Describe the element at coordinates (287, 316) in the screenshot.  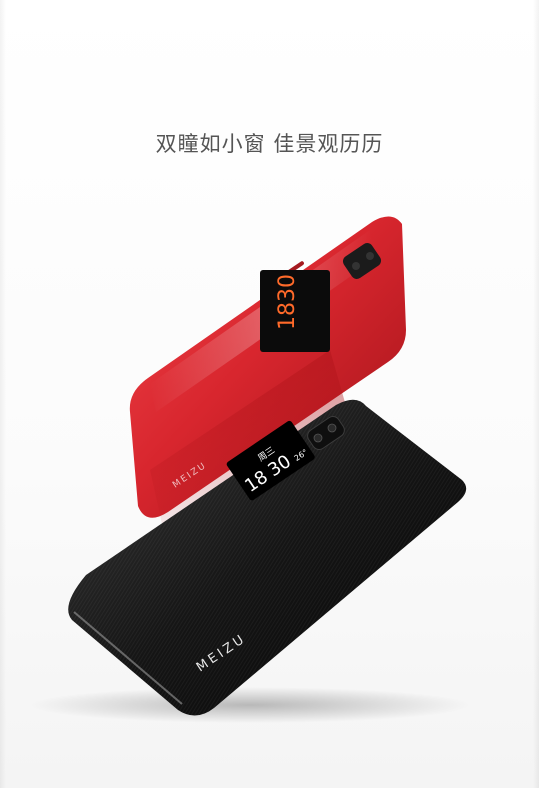
I see `red-screen-hour: 18` at that location.